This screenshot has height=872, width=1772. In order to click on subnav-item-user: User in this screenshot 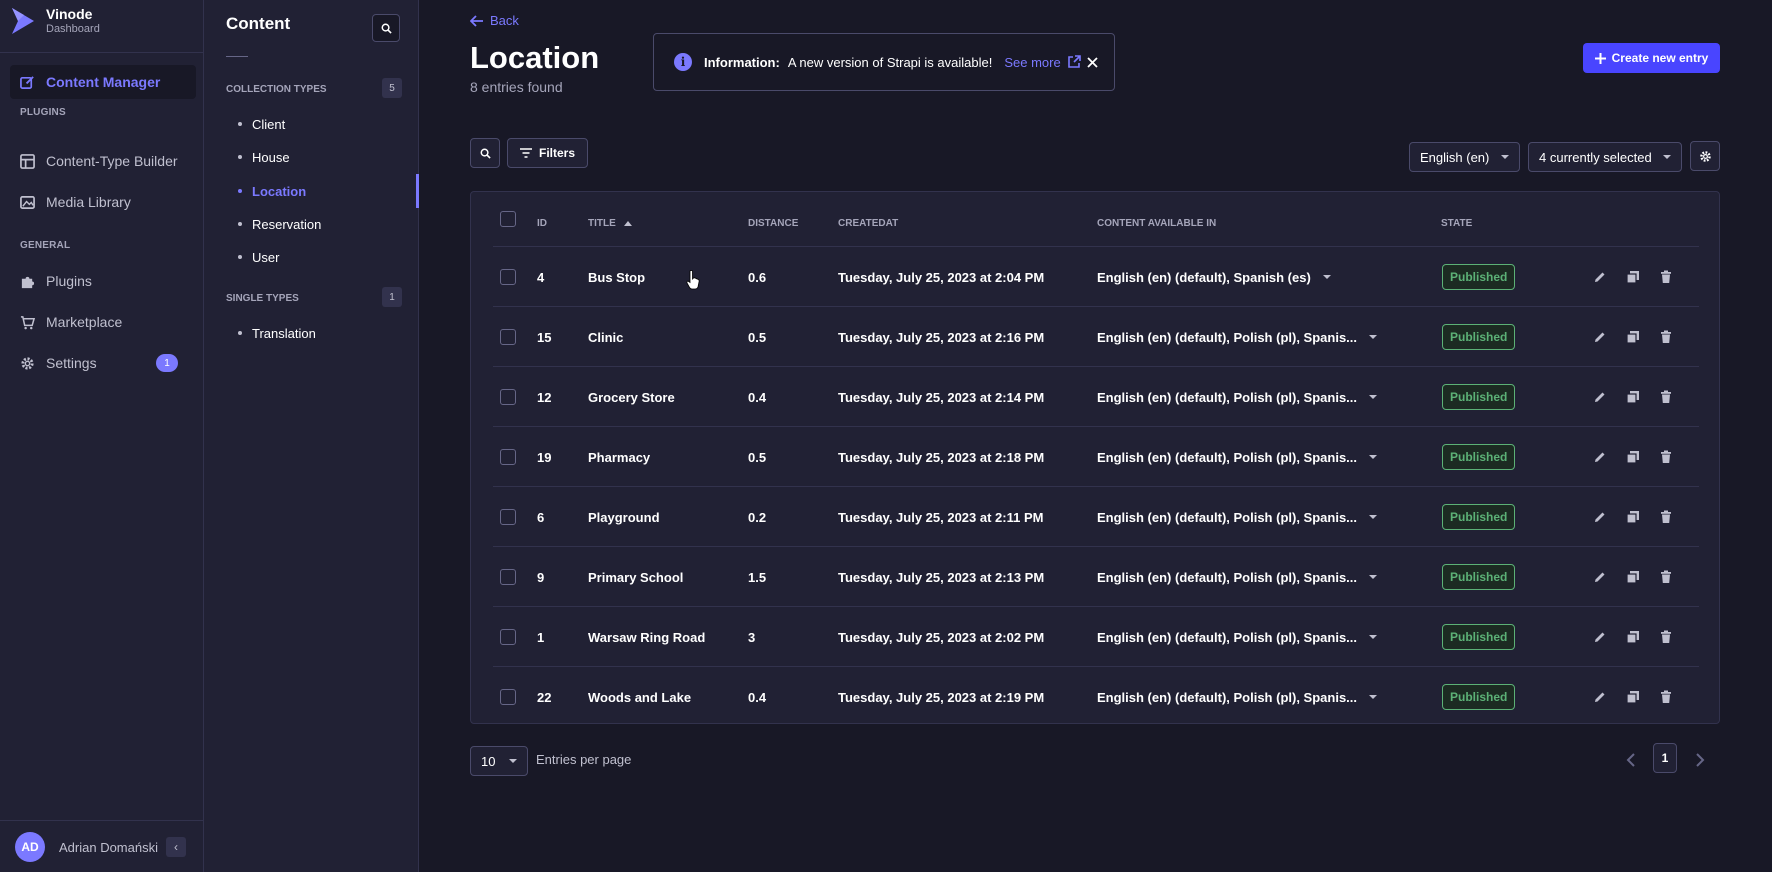, I will do `click(328, 257)`.